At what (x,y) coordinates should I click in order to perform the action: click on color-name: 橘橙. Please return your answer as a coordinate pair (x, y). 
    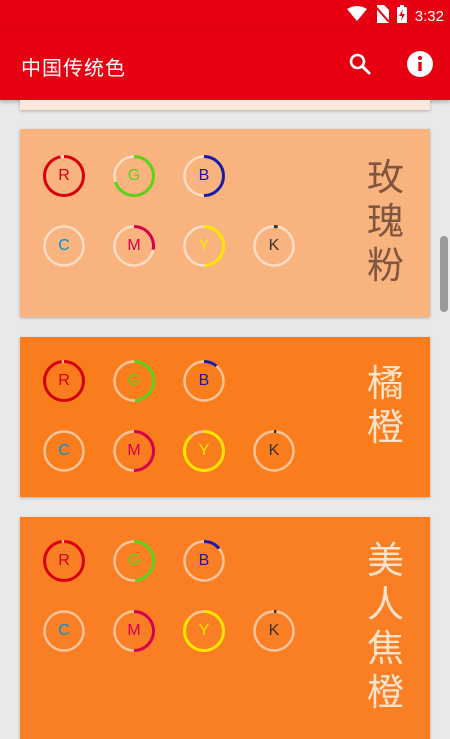
    Looking at the image, I should click on (385, 406).